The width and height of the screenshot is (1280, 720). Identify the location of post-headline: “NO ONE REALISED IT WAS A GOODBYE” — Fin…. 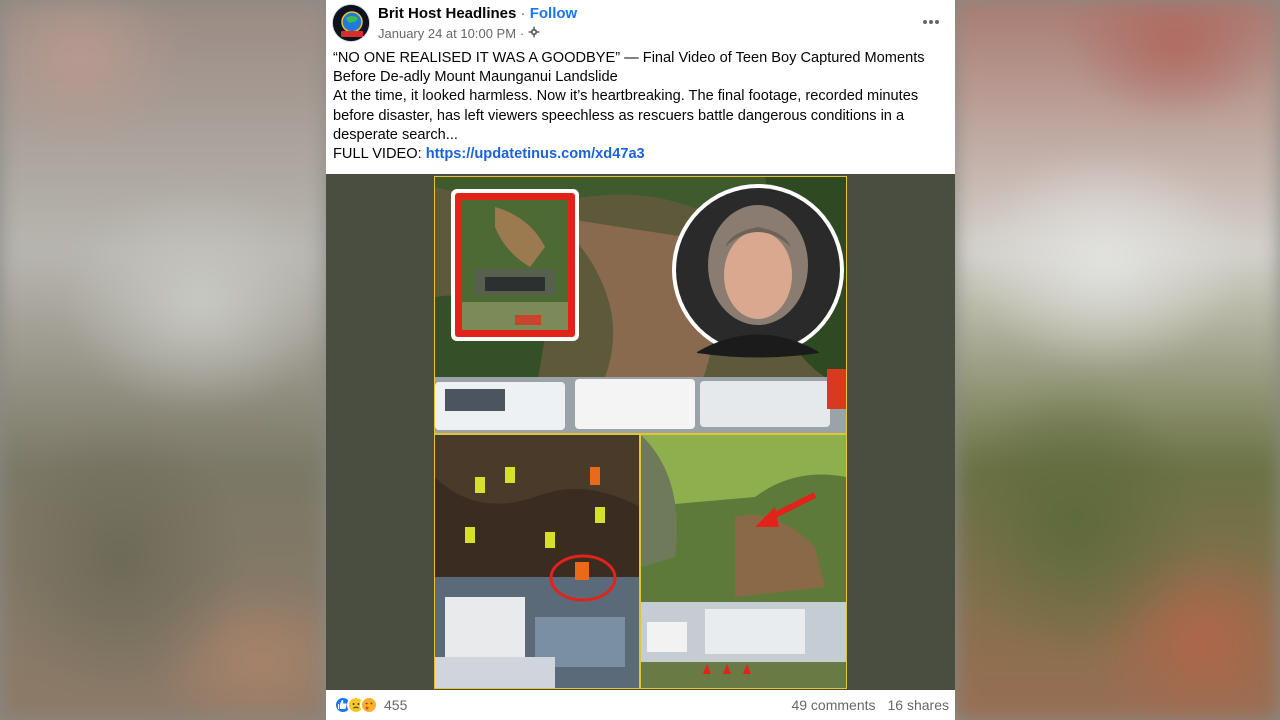
(629, 68).